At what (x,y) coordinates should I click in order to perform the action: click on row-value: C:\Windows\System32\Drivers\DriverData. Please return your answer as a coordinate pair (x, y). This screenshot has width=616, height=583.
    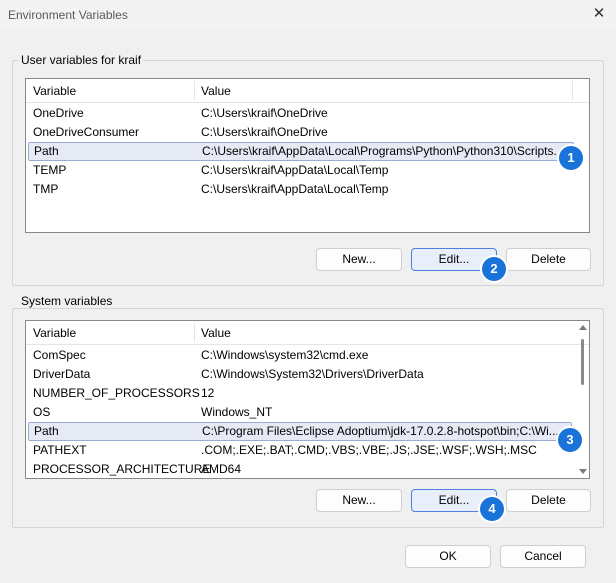
    Looking at the image, I should click on (312, 374).